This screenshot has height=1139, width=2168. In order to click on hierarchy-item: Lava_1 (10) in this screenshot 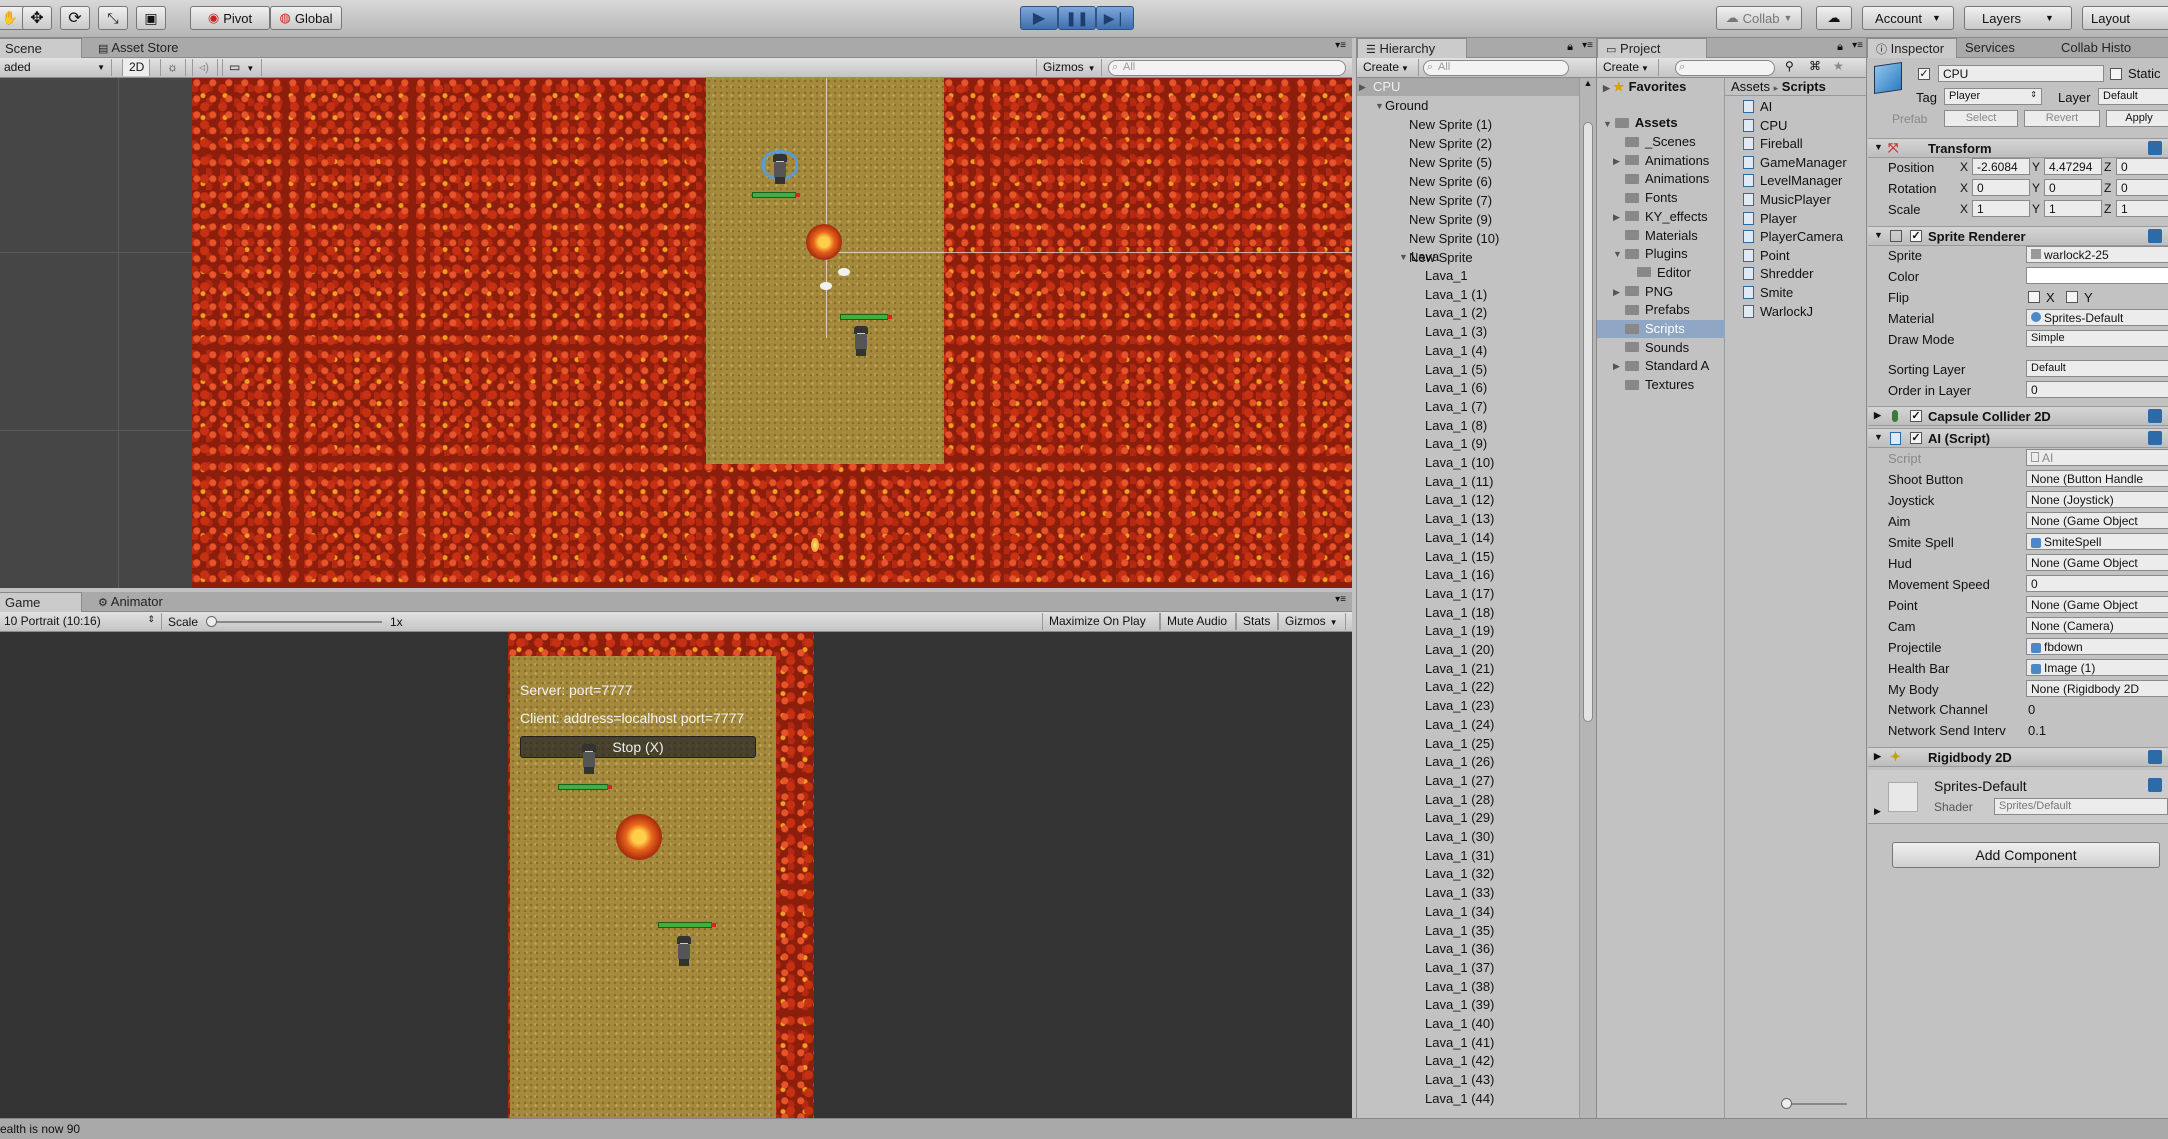, I will do `click(1425, 463)`.